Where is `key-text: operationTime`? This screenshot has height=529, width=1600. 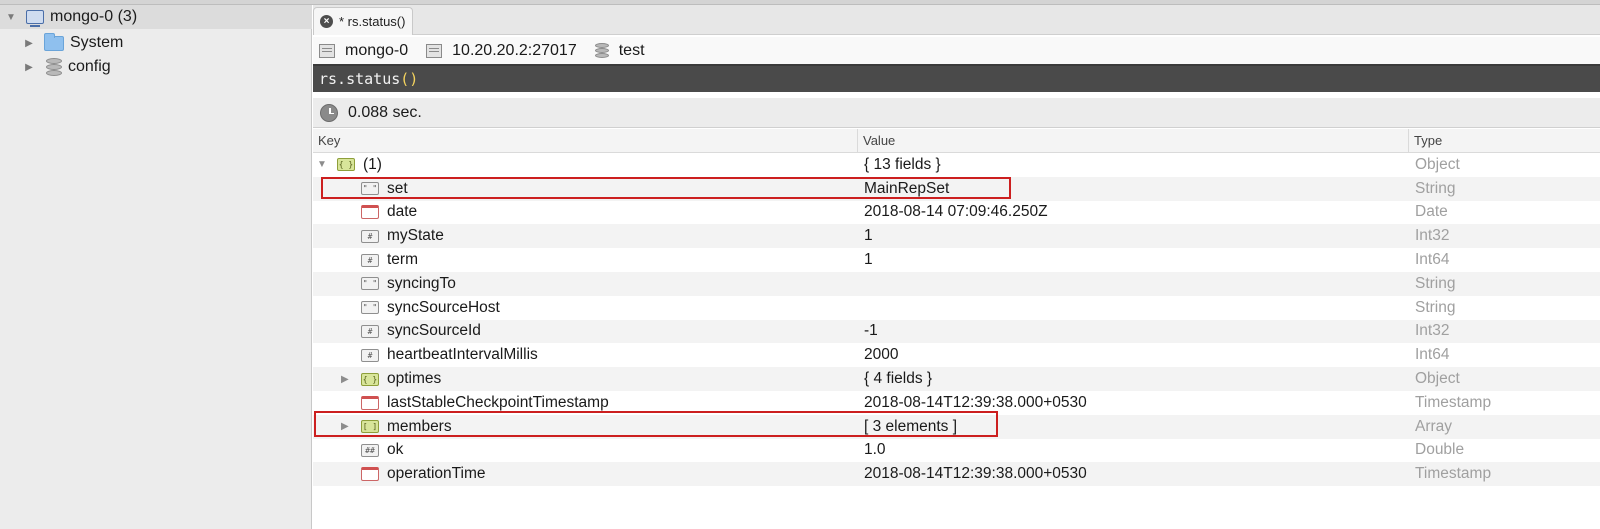
key-text: operationTime is located at coordinates (436, 474).